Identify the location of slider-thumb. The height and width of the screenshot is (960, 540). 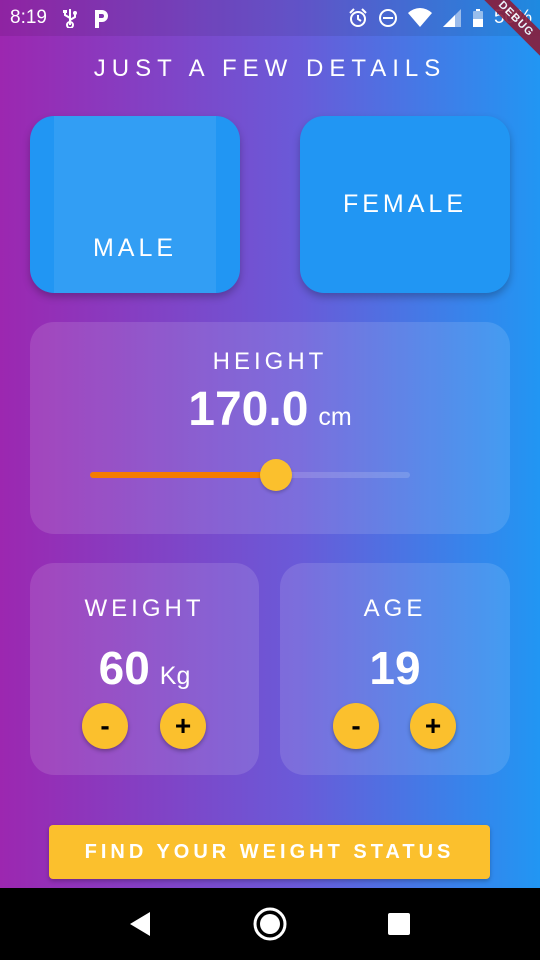
(275, 475).